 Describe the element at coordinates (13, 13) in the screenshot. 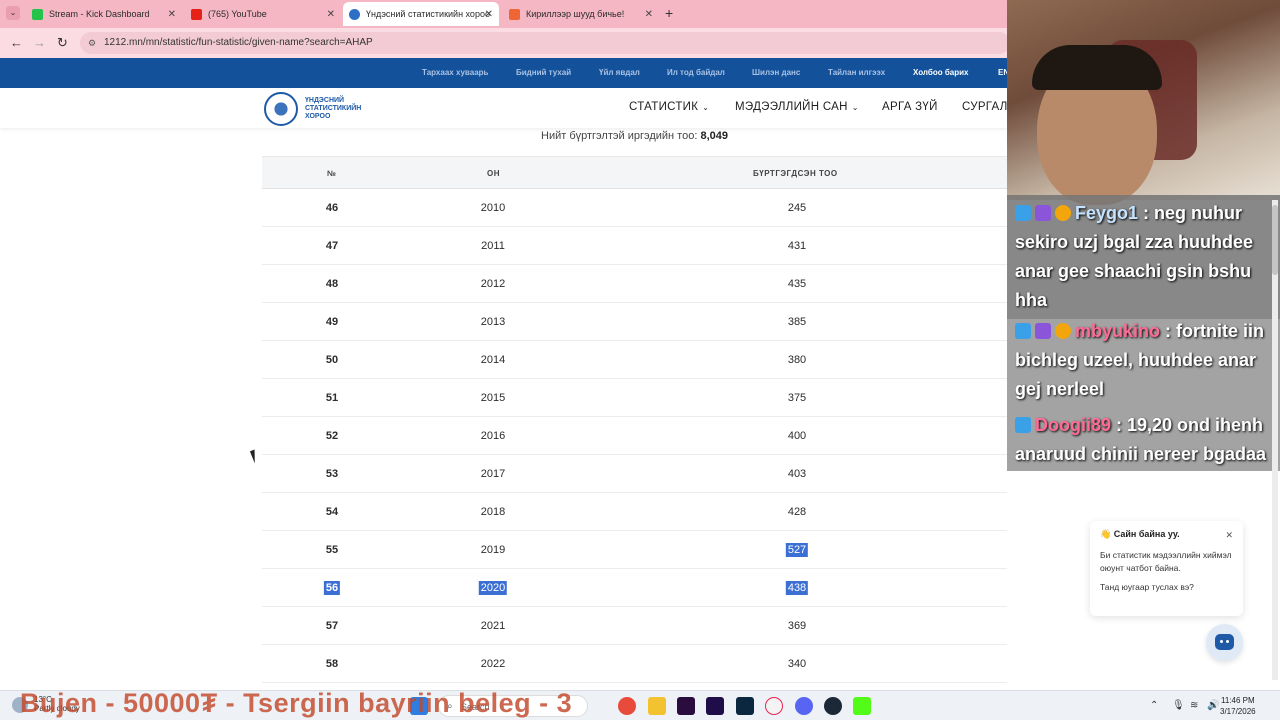

I see `tab-search-icon: ⌄` at that location.